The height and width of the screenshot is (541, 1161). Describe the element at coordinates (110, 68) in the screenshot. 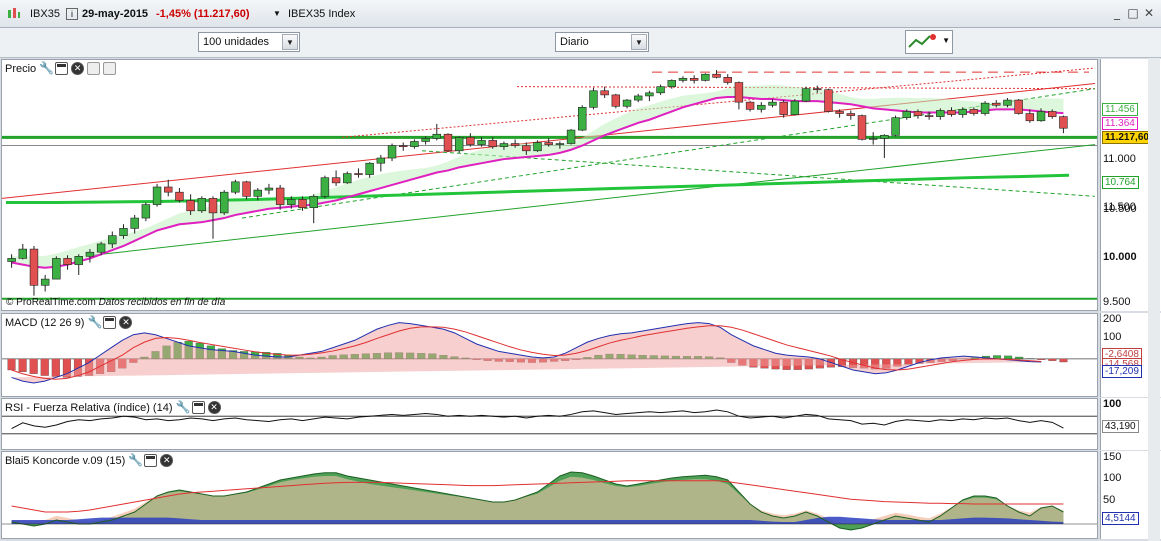

I see `zoom-out-icon` at that location.